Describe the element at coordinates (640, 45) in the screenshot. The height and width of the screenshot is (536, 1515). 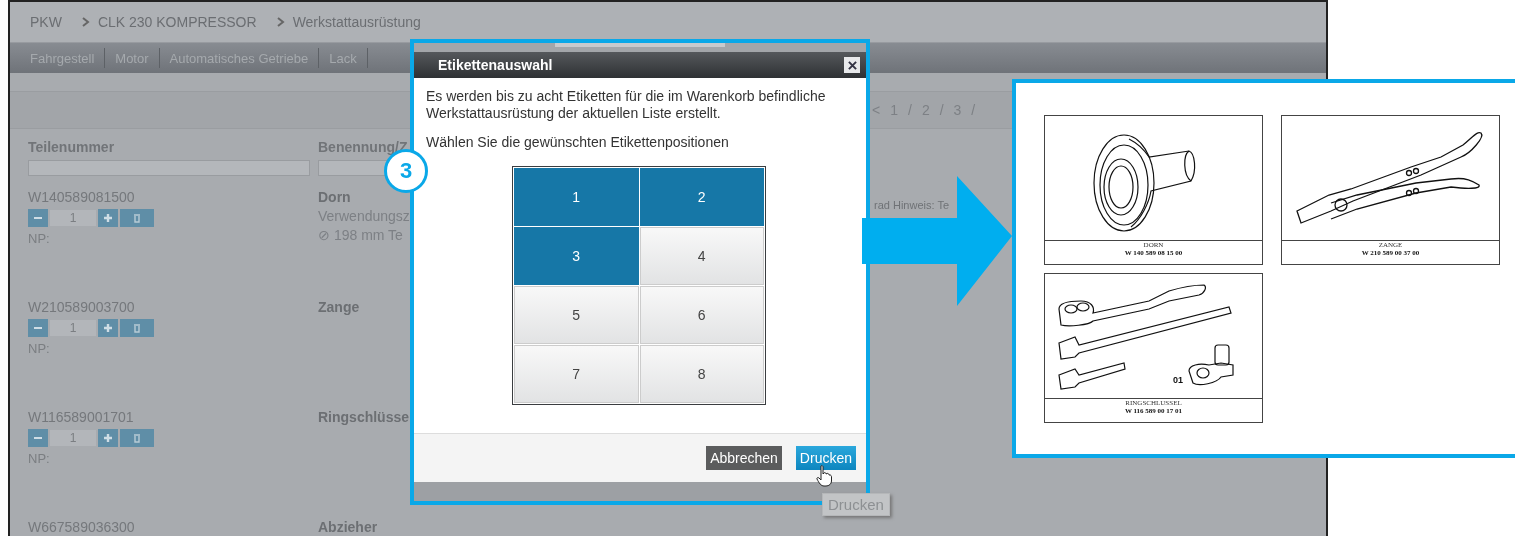
I see `drag-handle` at that location.